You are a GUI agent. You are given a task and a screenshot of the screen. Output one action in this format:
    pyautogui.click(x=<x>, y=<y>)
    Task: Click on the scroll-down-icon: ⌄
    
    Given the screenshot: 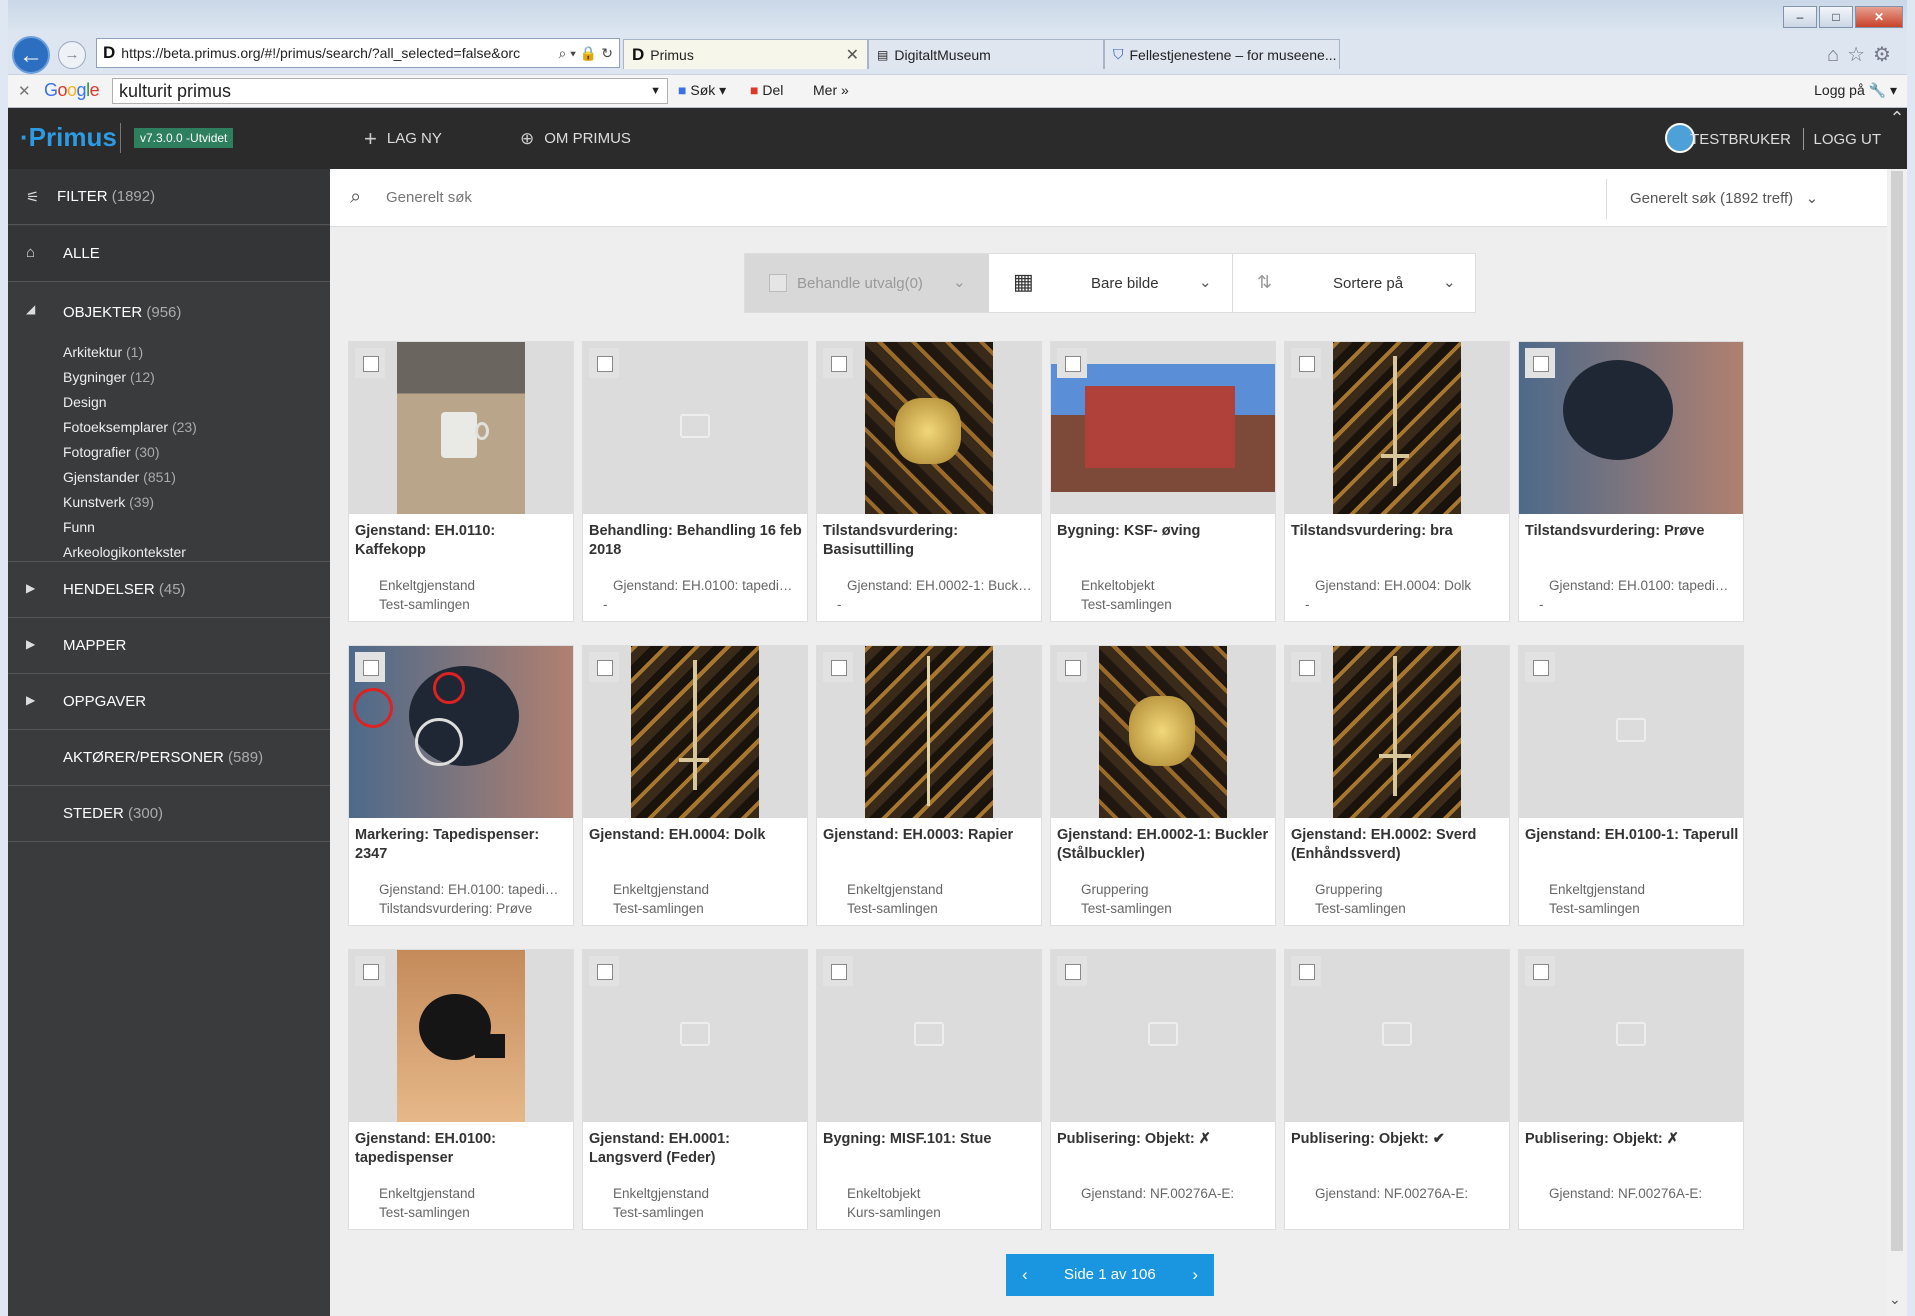 What is the action you would take?
    pyautogui.click(x=1895, y=1299)
    